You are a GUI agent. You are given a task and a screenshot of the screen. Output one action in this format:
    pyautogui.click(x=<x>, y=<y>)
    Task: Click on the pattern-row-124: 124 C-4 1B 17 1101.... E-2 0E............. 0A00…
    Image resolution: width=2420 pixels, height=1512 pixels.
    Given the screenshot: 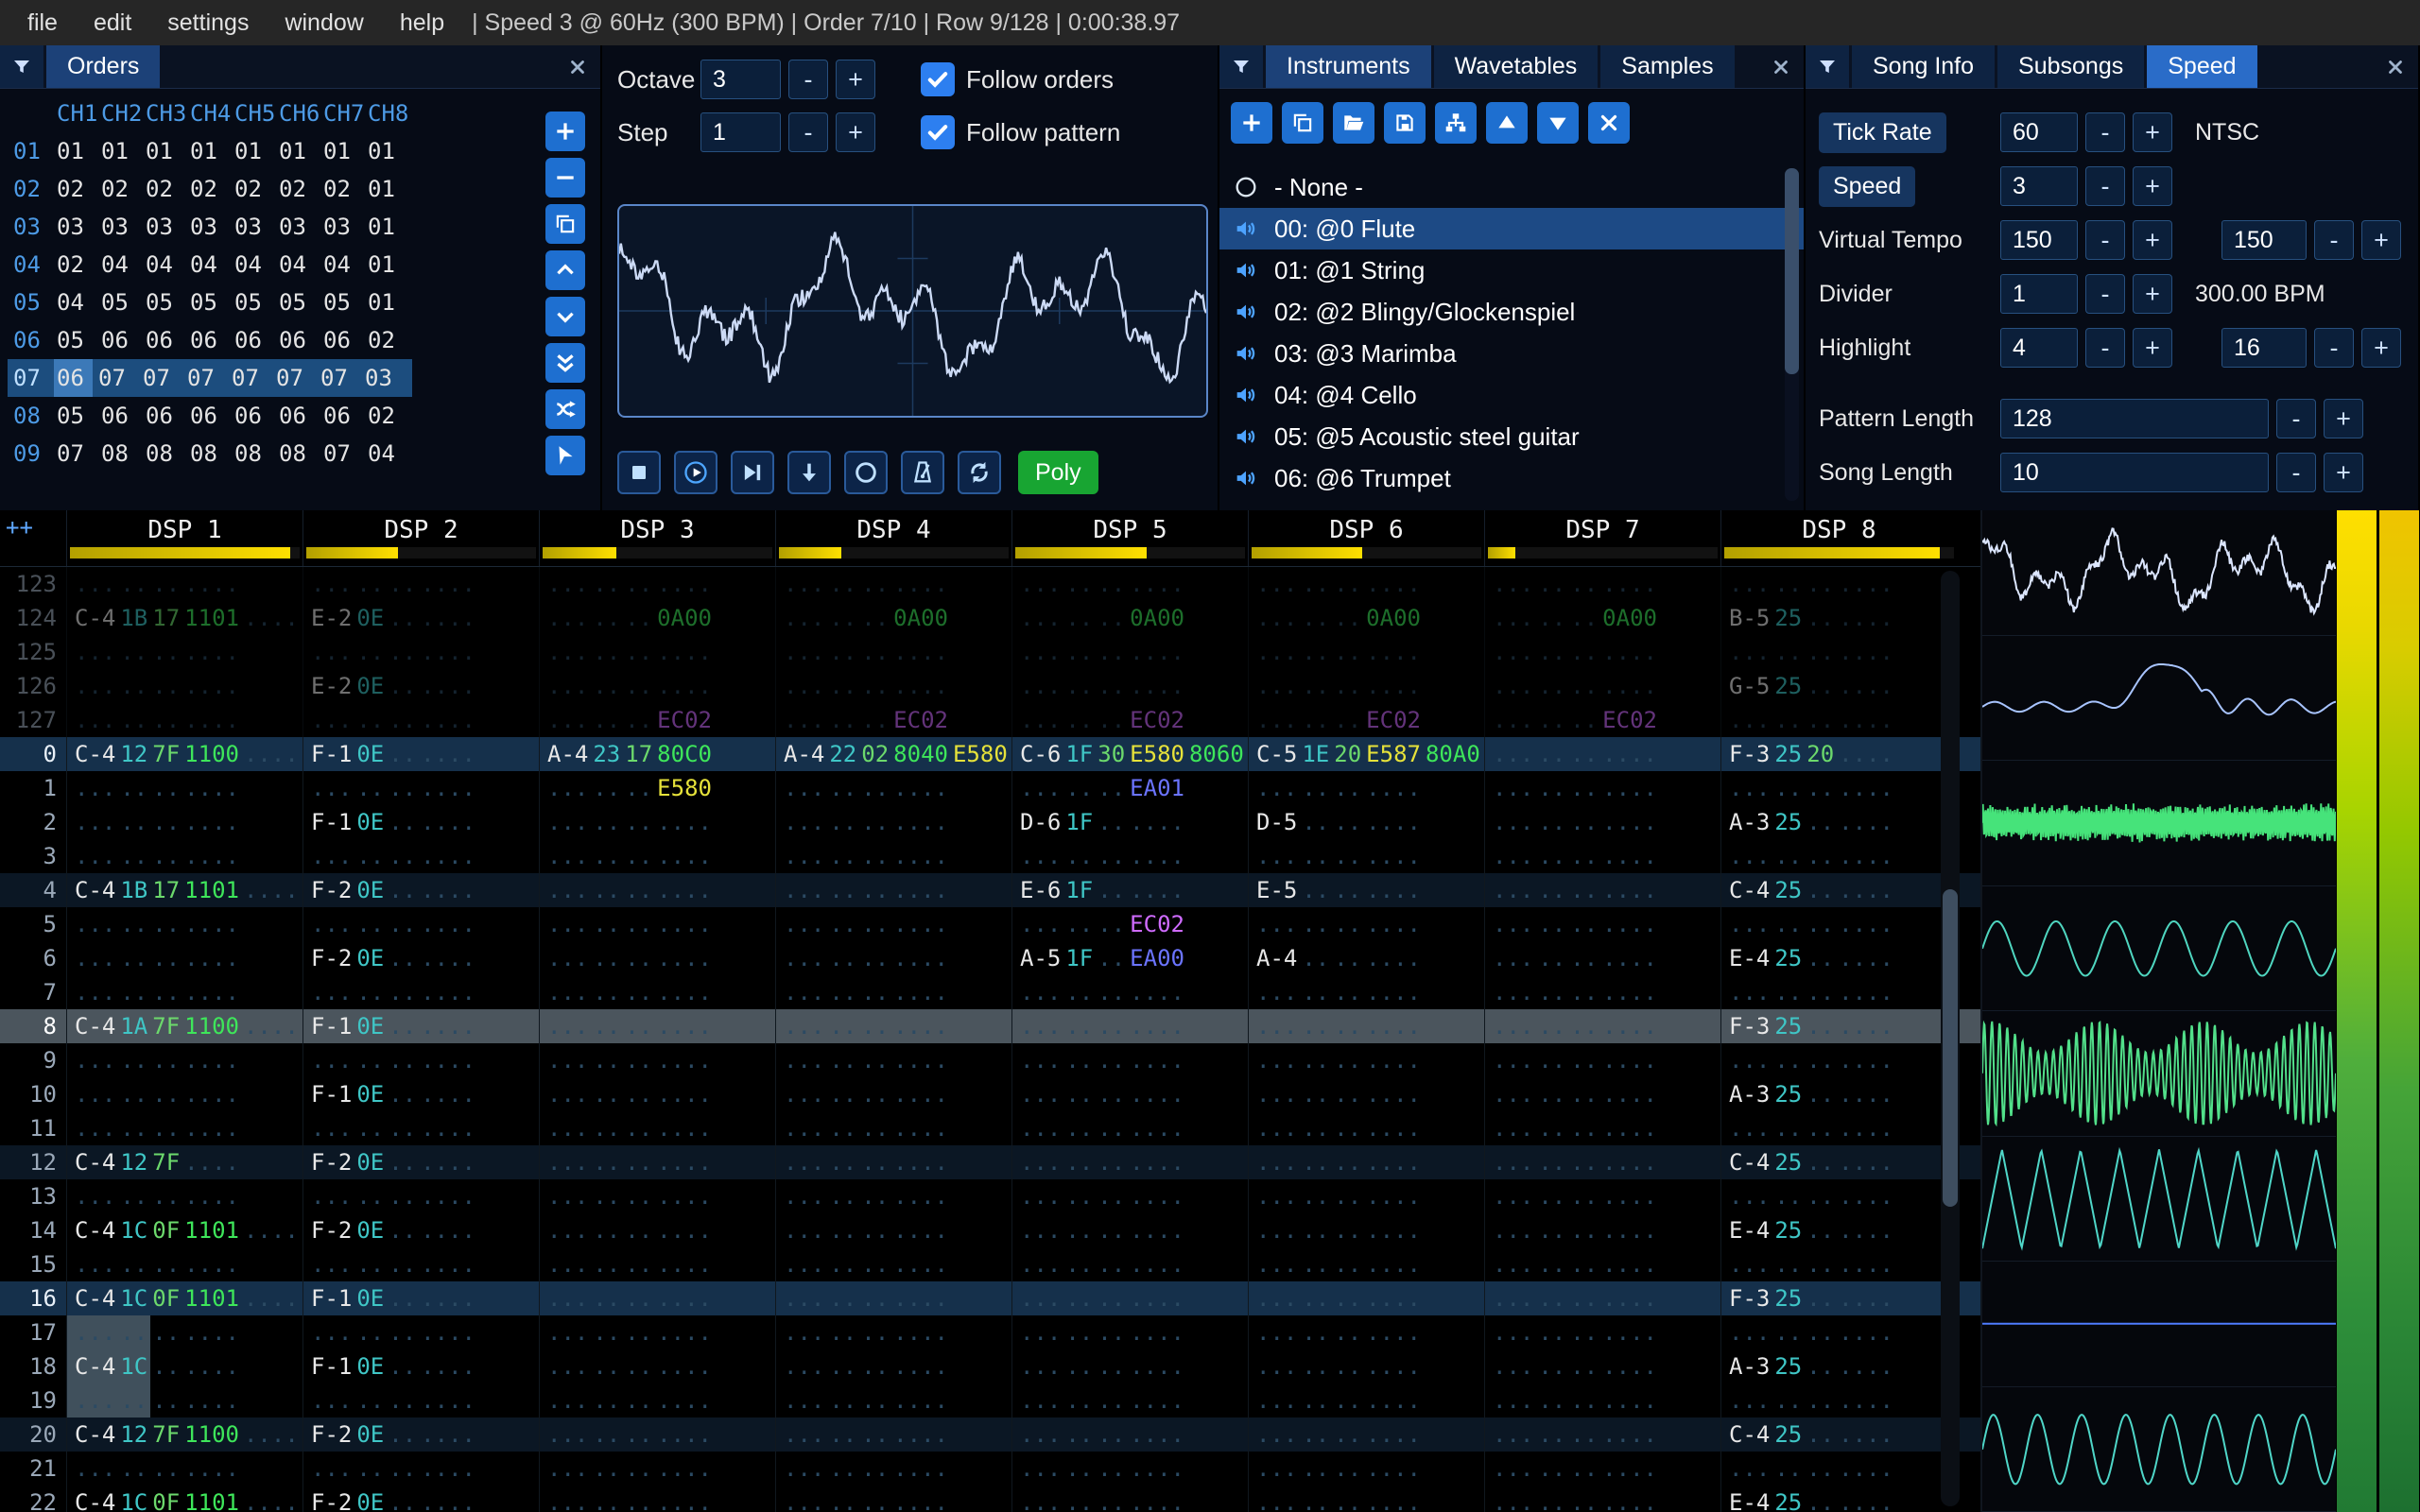 What is the action you would take?
    pyautogui.click(x=990, y=618)
    